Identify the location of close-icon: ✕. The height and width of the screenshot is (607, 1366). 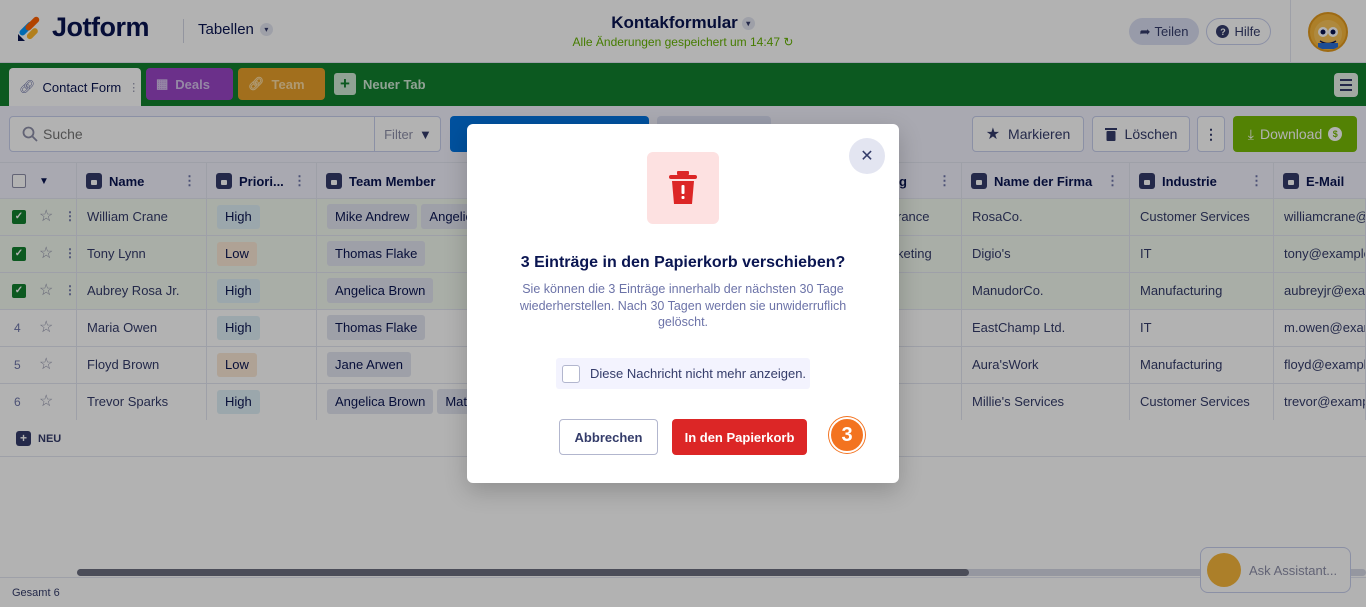
(867, 156).